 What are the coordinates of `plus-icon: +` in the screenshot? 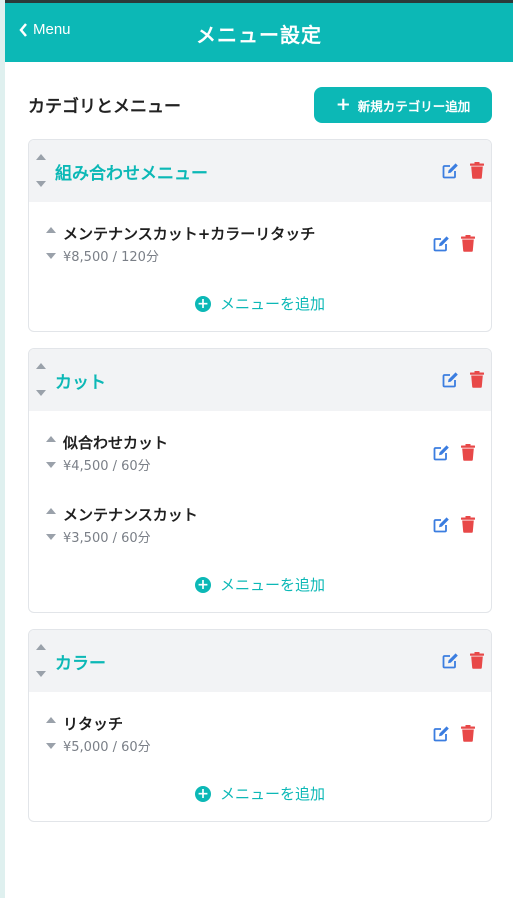 It's located at (343, 104).